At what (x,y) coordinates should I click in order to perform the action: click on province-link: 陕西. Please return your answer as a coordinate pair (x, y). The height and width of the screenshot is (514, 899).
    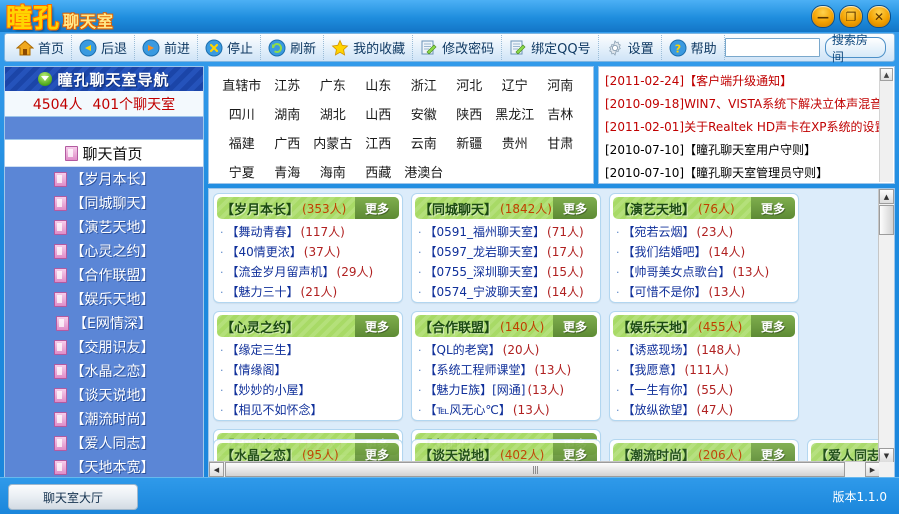
    Looking at the image, I should click on (470, 113).